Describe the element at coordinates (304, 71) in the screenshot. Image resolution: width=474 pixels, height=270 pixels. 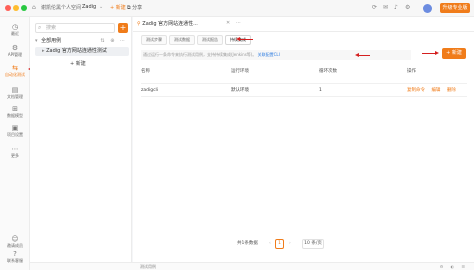
I see `table-header: 名称 运行环境 循环次数 操作` at that location.